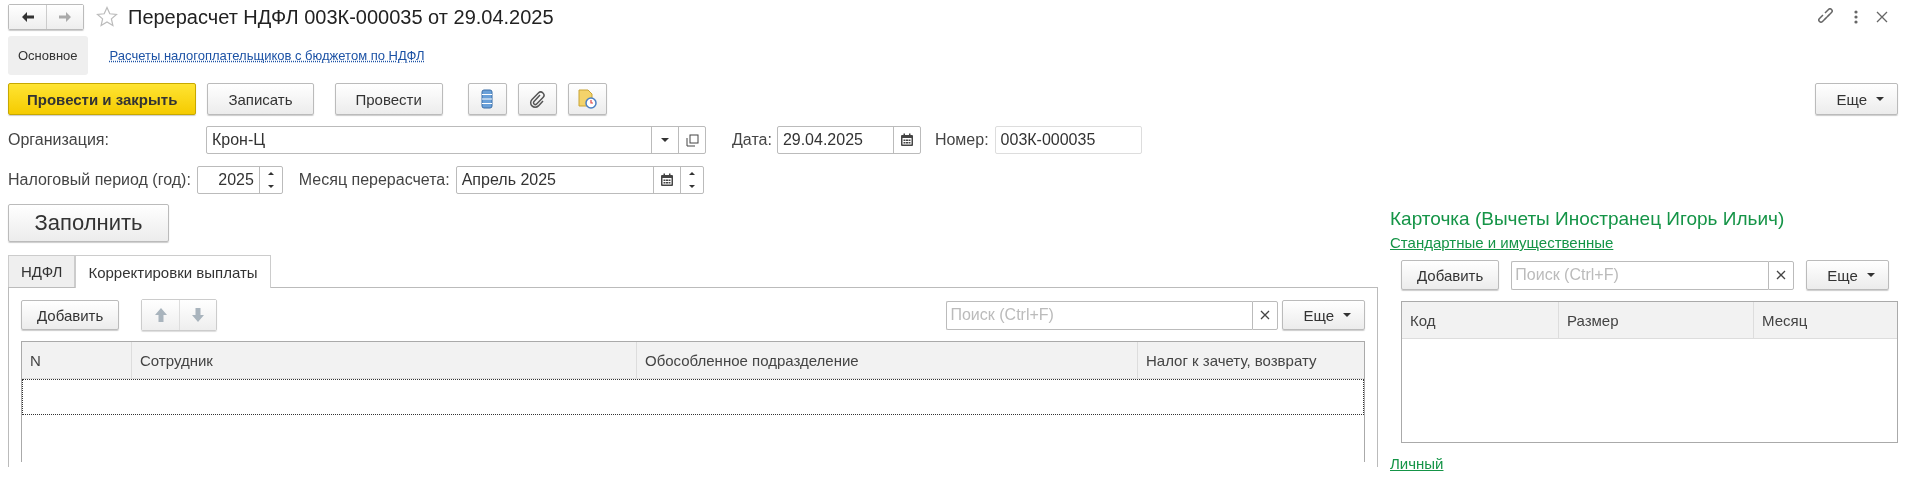  Describe the element at coordinates (1502, 242) in the screenshot. I see `link: Стандартные и имущественные` at that location.